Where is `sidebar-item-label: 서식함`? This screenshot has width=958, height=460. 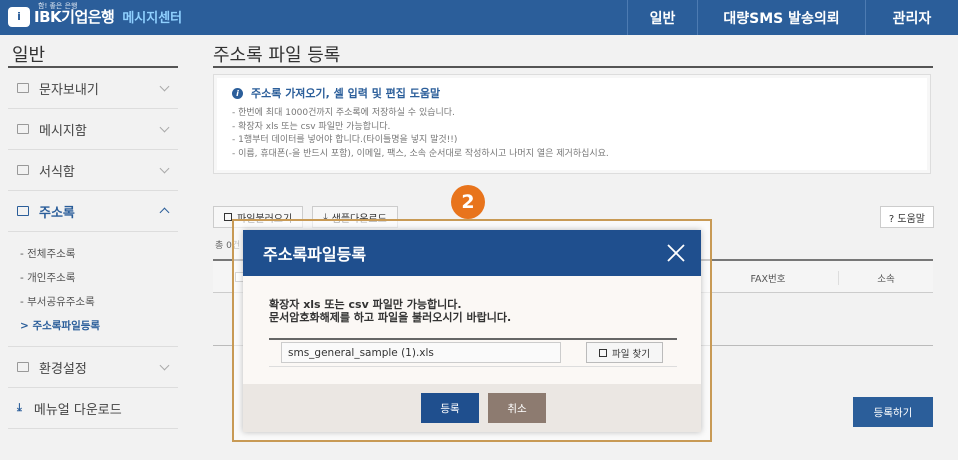 sidebar-item-label: 서식함 is located at coordinates (57, 172).